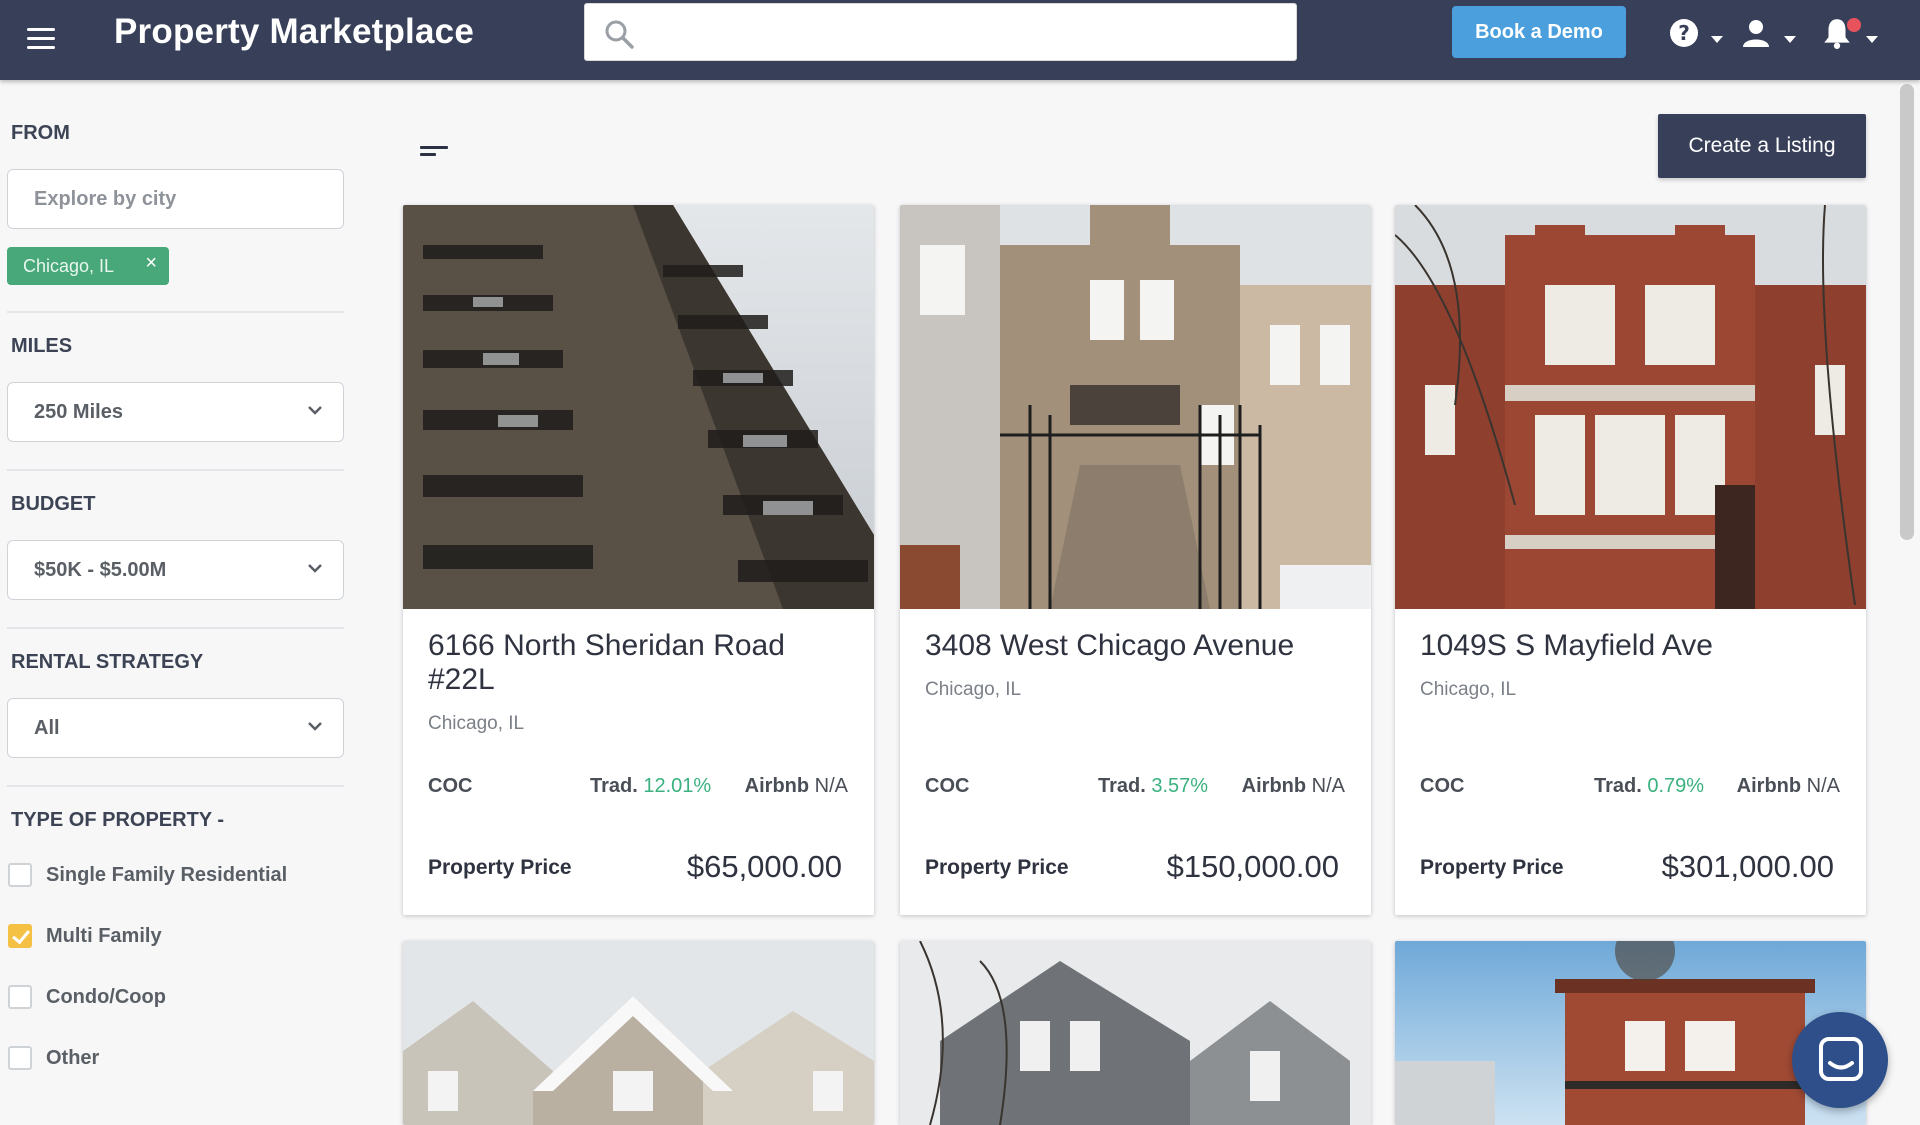 This screenshot has width=1920, height=1125. I want to click on checkbox-label: Single Family Residential, so click(167, 875).